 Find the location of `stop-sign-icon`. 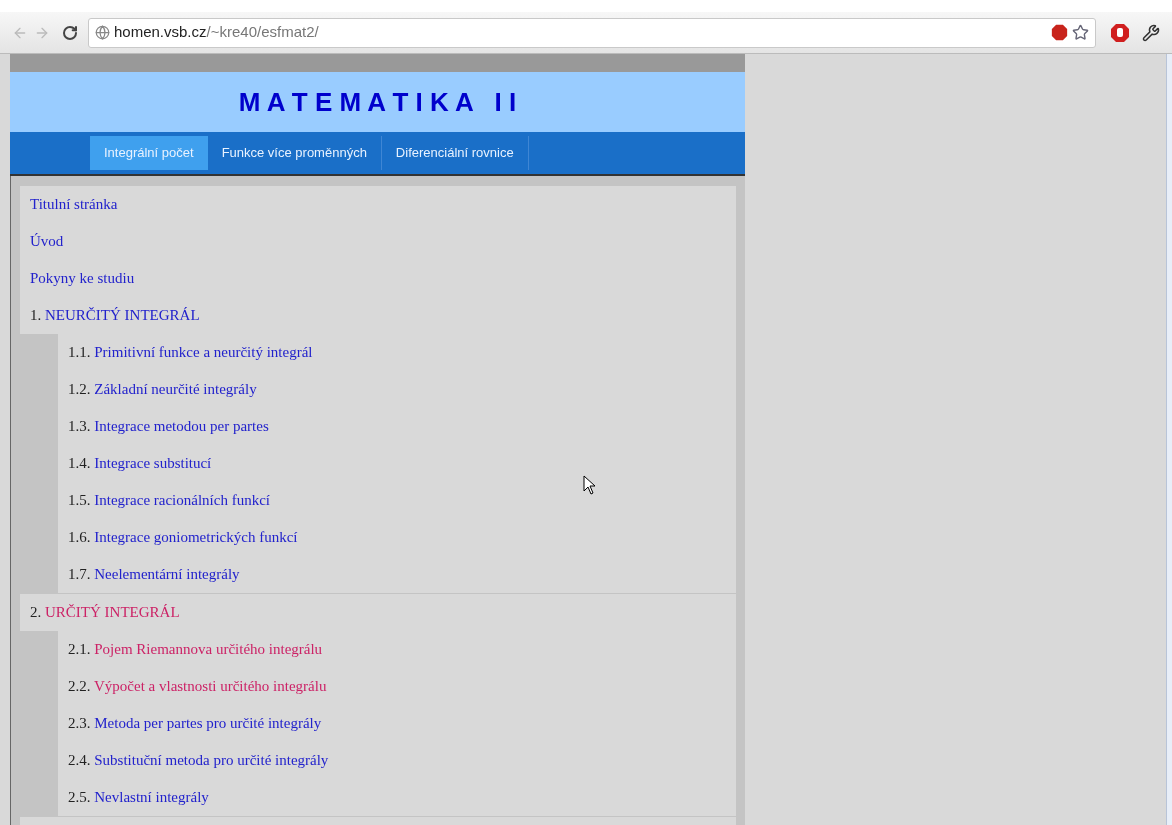

stop-sign-icon is located at coordinates (1120, 32).